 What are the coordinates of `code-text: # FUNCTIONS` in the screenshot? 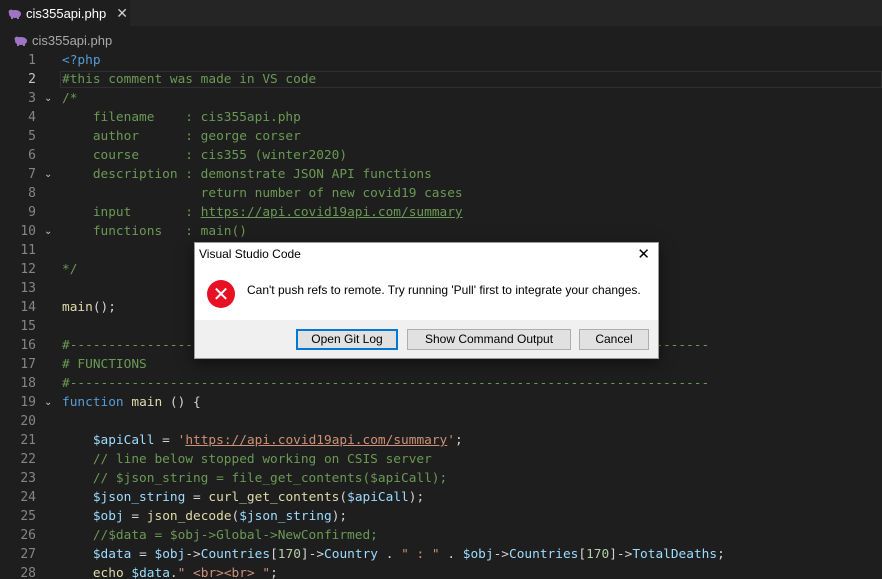 It's located at (104, 364).